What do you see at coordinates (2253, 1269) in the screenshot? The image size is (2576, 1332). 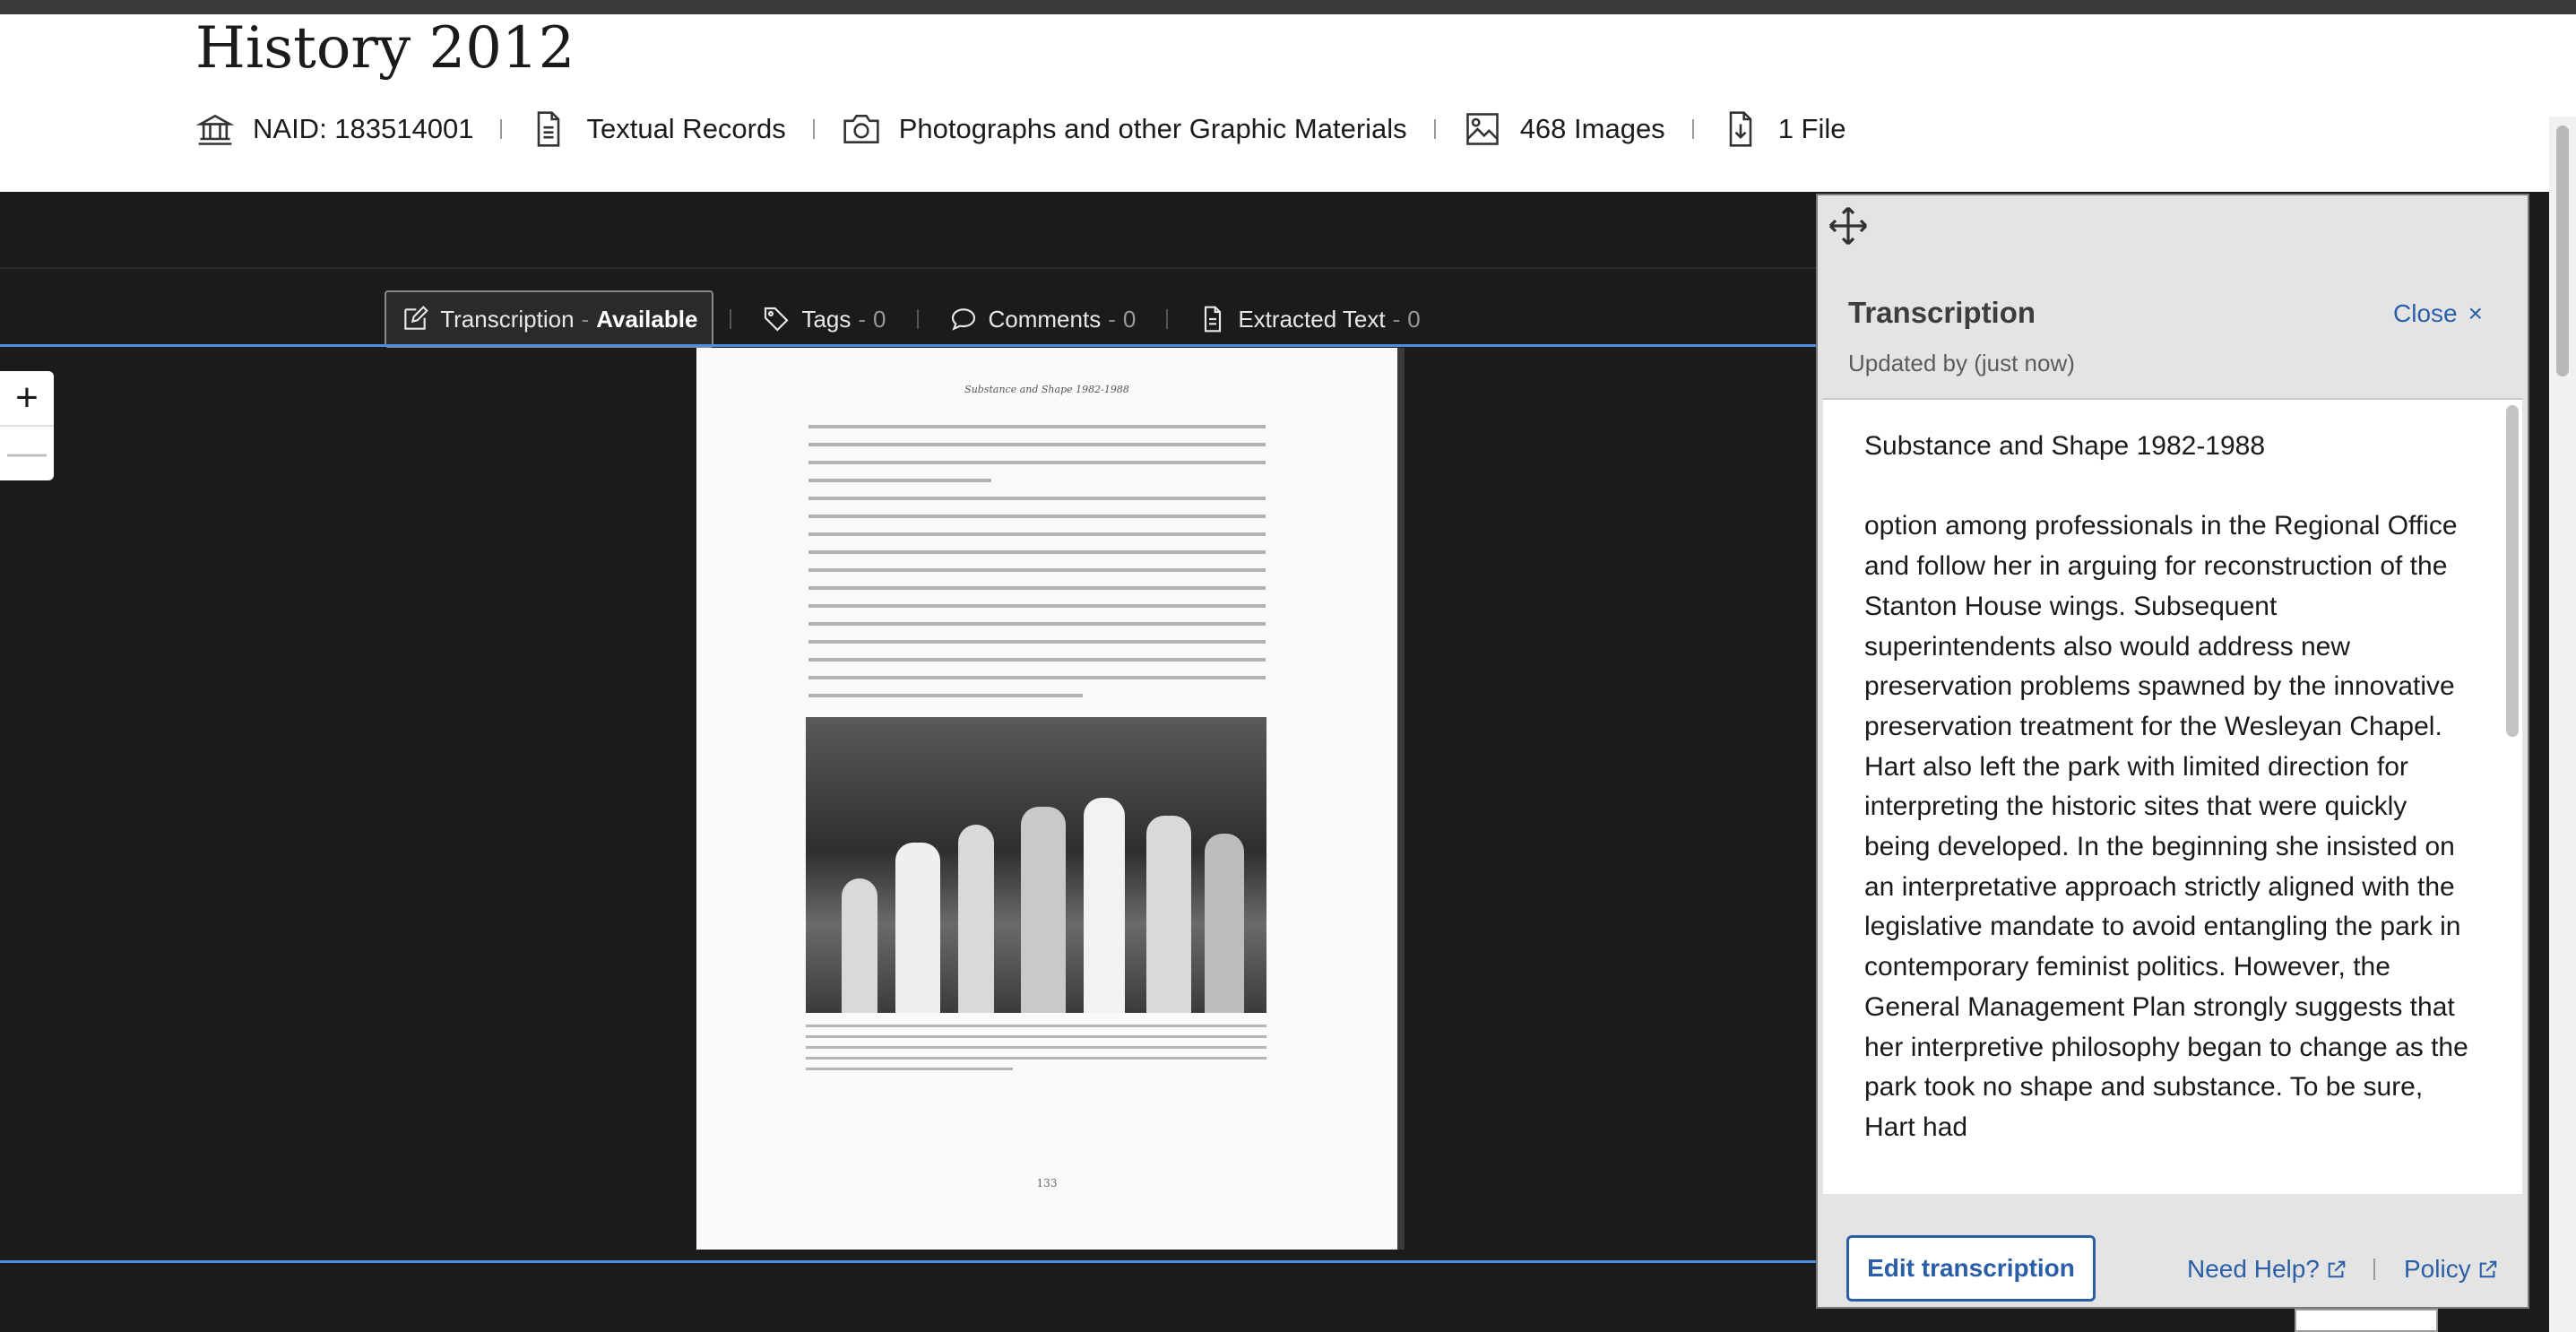 I see `need-help-label: Need Help?` at bounding box center [2253, 1269].